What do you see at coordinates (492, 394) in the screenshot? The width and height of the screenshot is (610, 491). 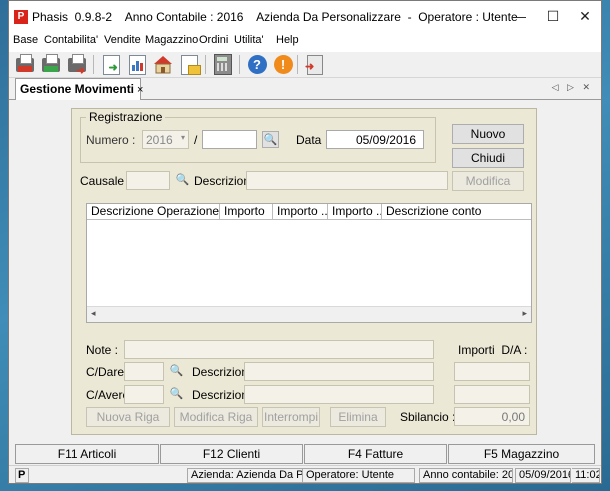 I see `importo-avere-field` at bounding box center [492, 394].